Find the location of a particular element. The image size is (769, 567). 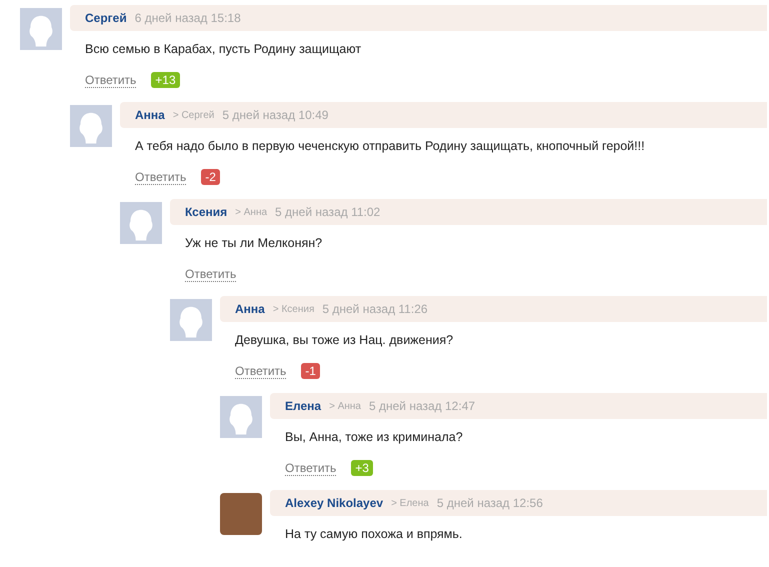

author-link: Сергей is located at coordinates (106, 18).